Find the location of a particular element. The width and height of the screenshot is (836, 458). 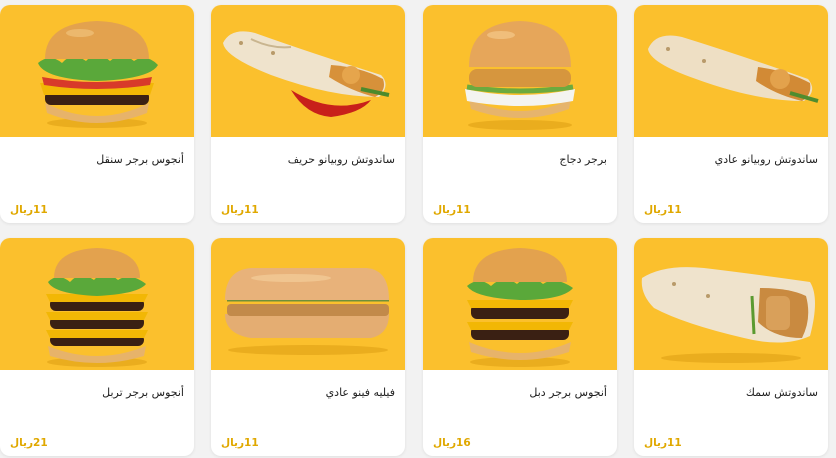

menu-item-card: ساندوتش روبيانو حريف 11ريال is located at coordinates (308, 114).